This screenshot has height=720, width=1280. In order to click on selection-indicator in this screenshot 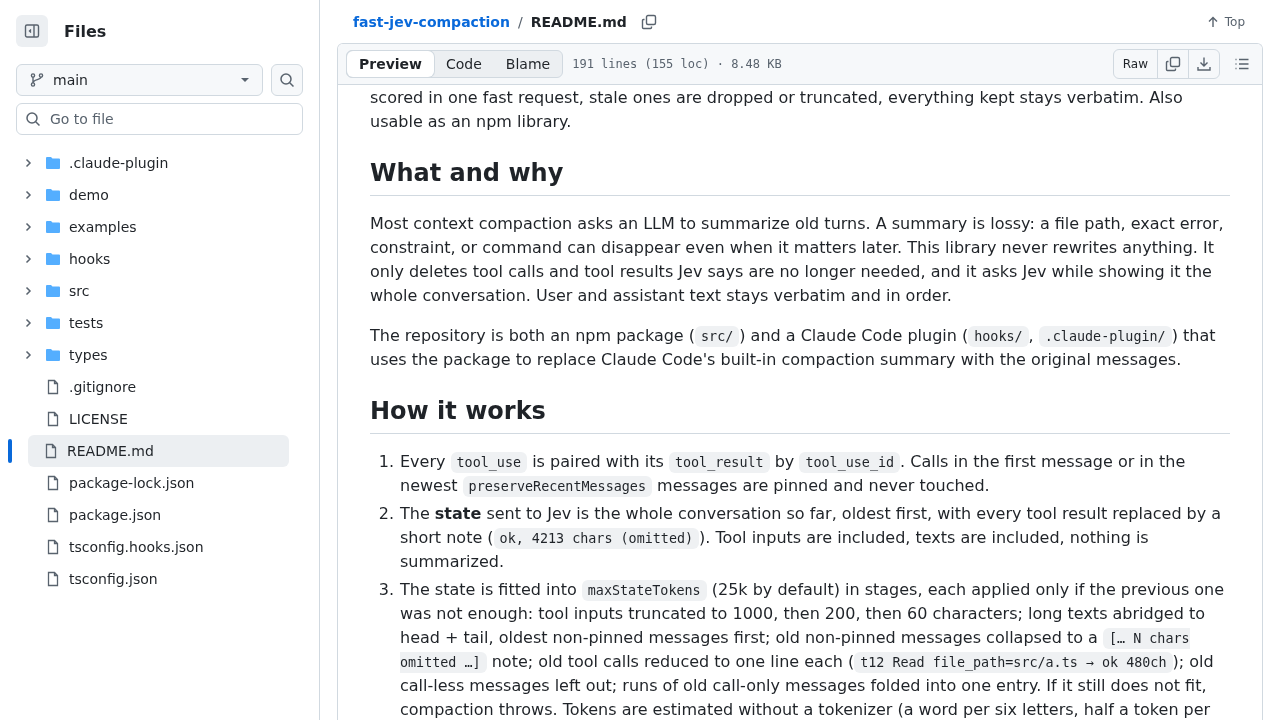, I will do `click(10, 451)`.